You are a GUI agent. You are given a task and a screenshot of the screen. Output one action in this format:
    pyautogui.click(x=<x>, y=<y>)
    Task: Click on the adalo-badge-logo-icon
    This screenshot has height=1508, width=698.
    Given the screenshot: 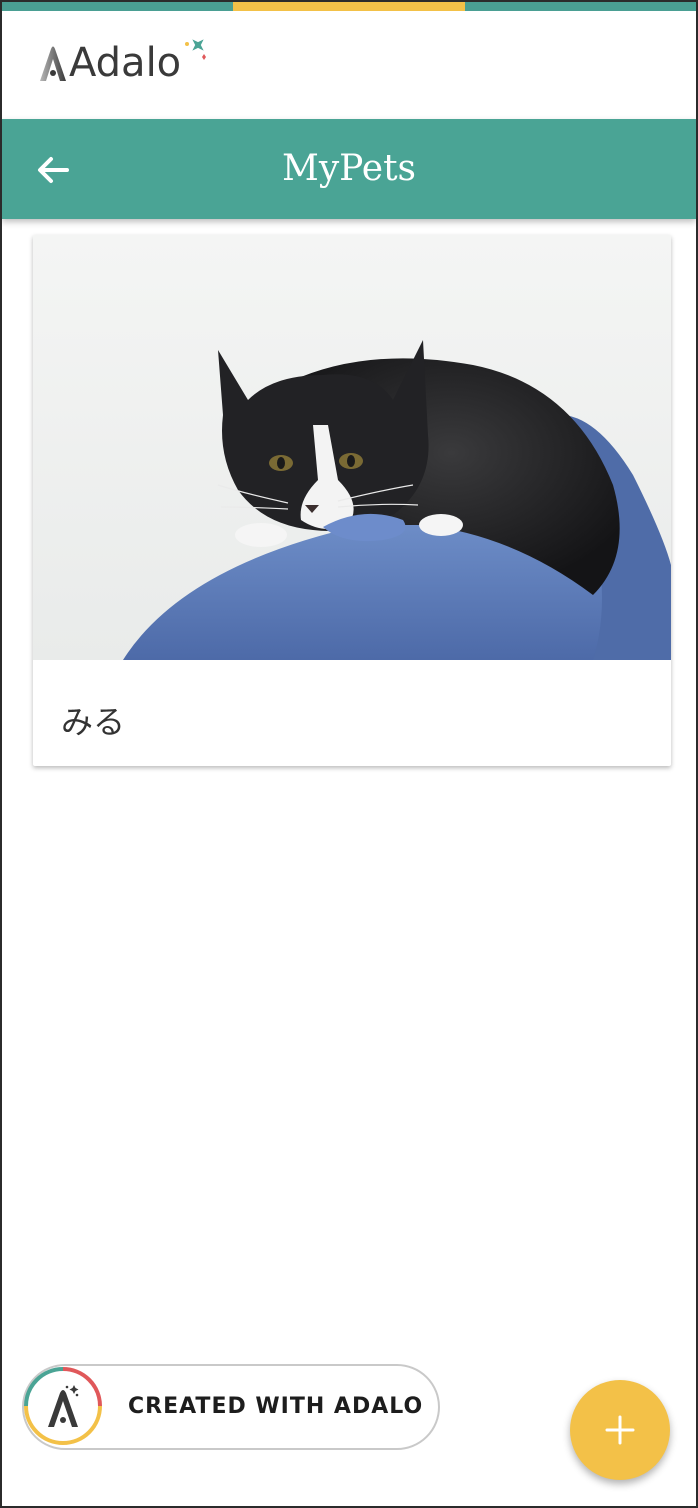 What is the action you would take?
    pyautogui.click(x=63, y=1406)
    